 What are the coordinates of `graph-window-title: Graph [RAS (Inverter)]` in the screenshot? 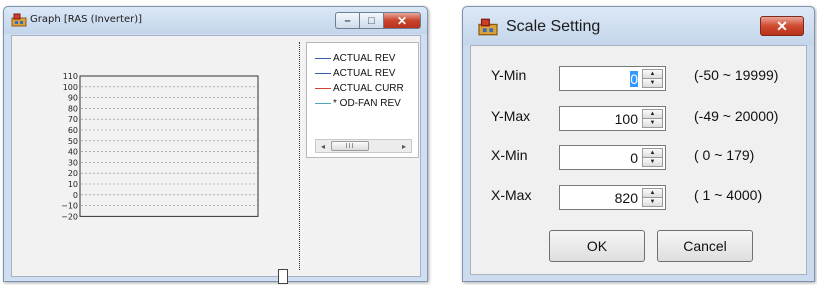 It's located at (86, 19).